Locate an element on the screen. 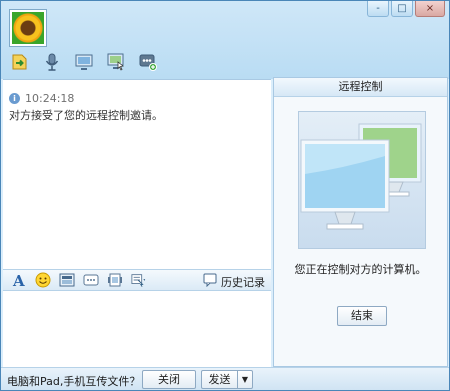  video-call-icon is located at coordinates (84, 62).